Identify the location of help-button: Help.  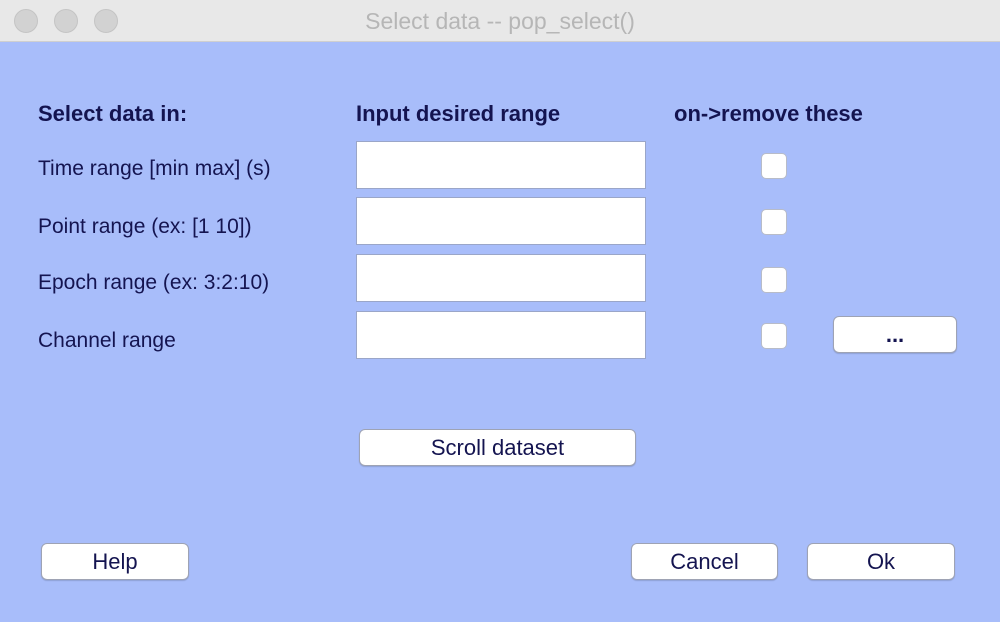
(115, 561).